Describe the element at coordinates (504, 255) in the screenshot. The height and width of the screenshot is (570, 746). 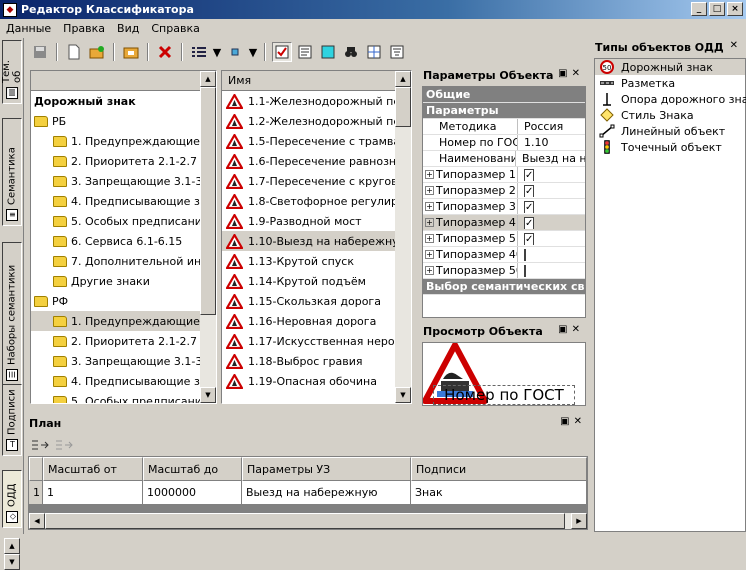
I see `size-property-row: +Типоразмер 400` at that location.